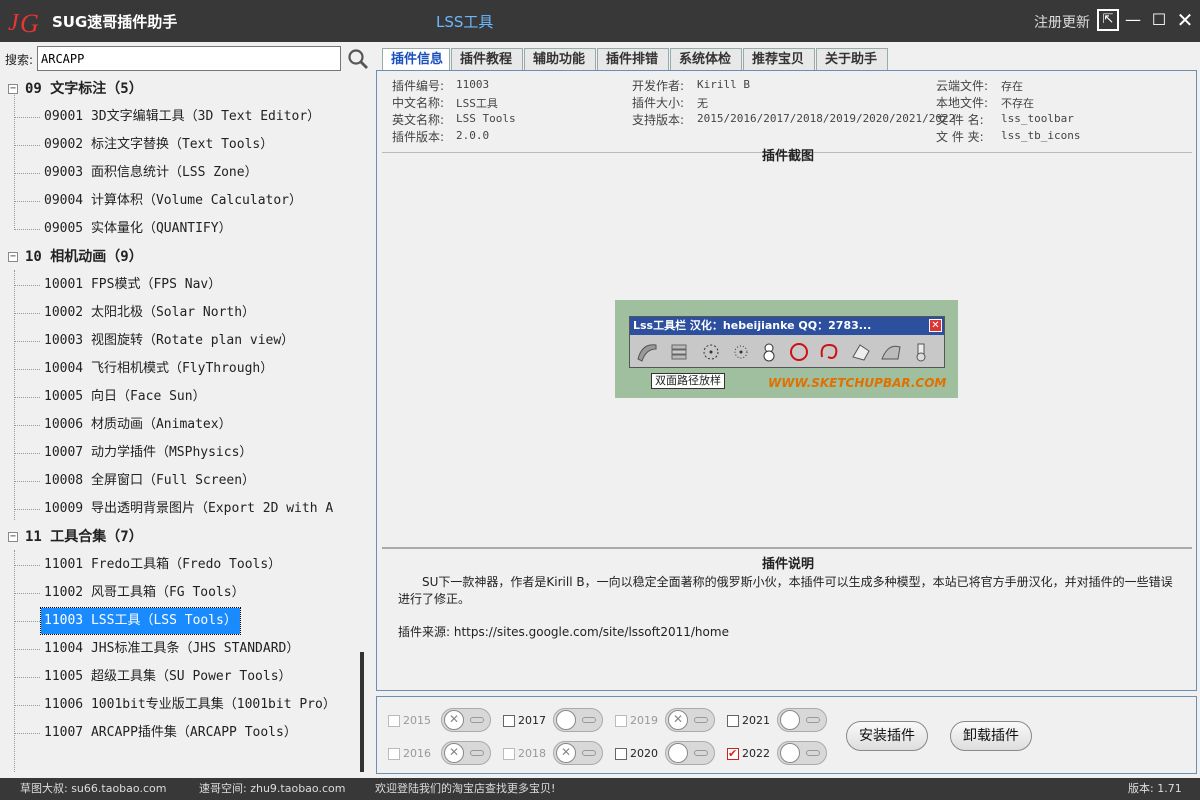 The image size is (1200, 800). I want to click on plugin-author: Kirill B, so click(723, 84).